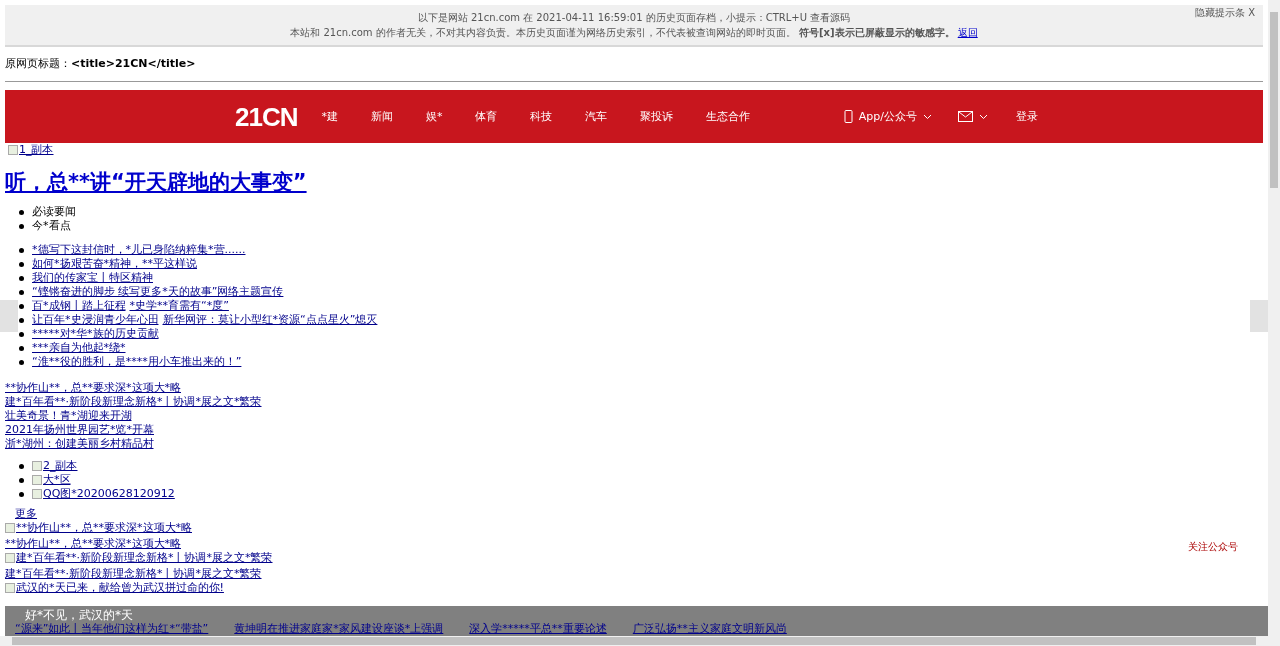 This screenshot has height=646, width=1280. Describe the element at coordinates (95, 334) in the screenshot. I see `news-link: *****对*华*族的历史贡献` at that location.